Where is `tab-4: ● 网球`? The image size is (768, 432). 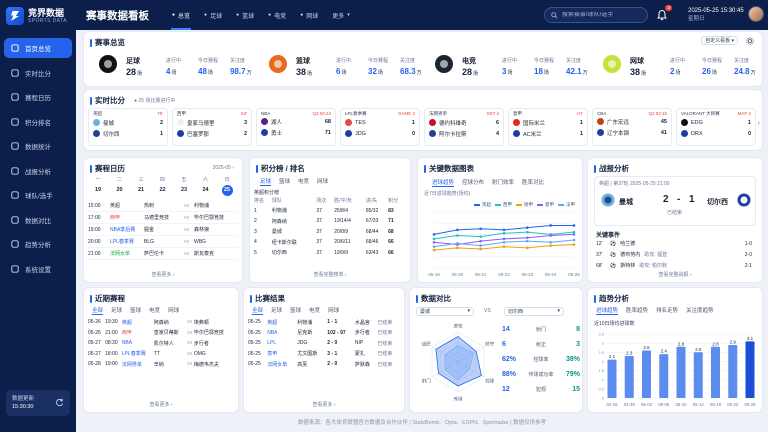 tab-4: ● 网球 is located at coordinates (309, 15).